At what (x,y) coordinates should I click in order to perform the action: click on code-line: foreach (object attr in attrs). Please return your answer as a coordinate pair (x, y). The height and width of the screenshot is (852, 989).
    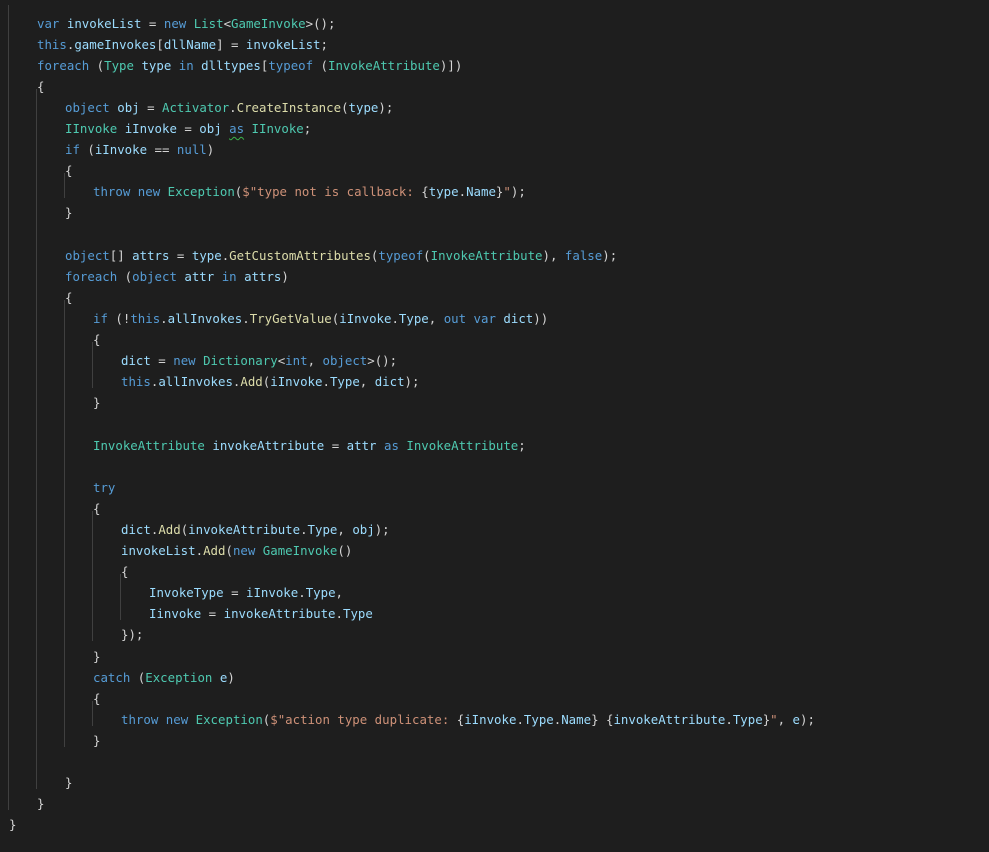
    Looking at the image, I should click on (177, 276).